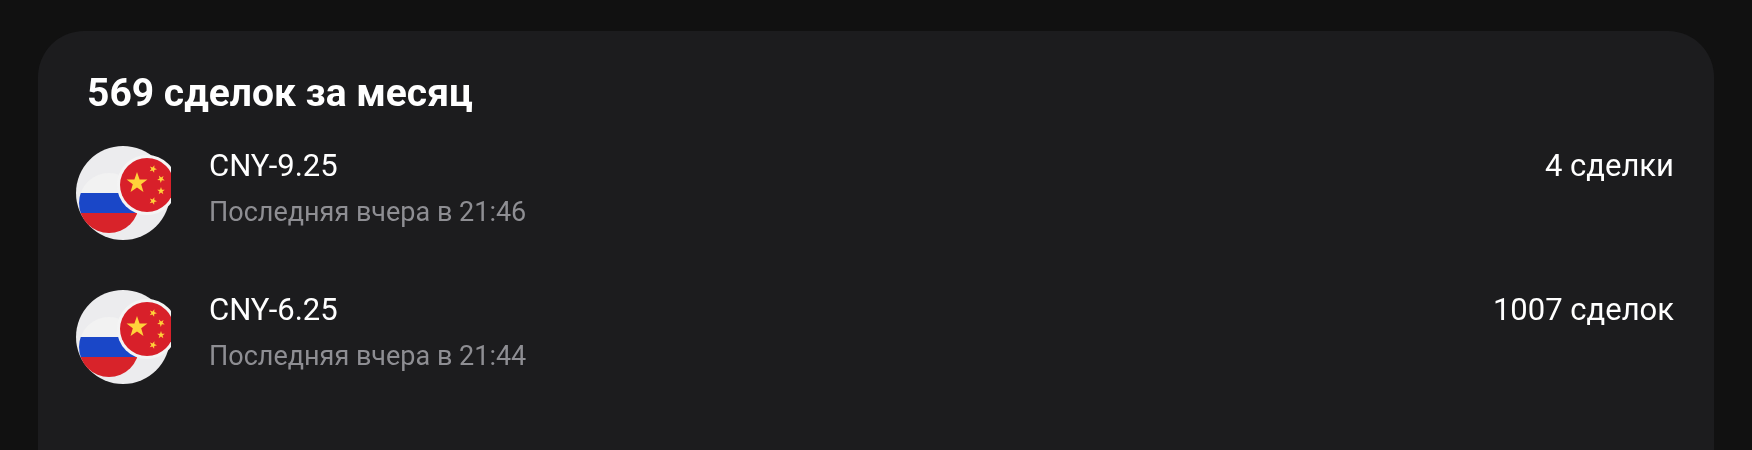 The width and height of the screenshot is (1752, 450). I want to click on last-deal-time: Последняя вчера в 21:44, so click(368, 356).